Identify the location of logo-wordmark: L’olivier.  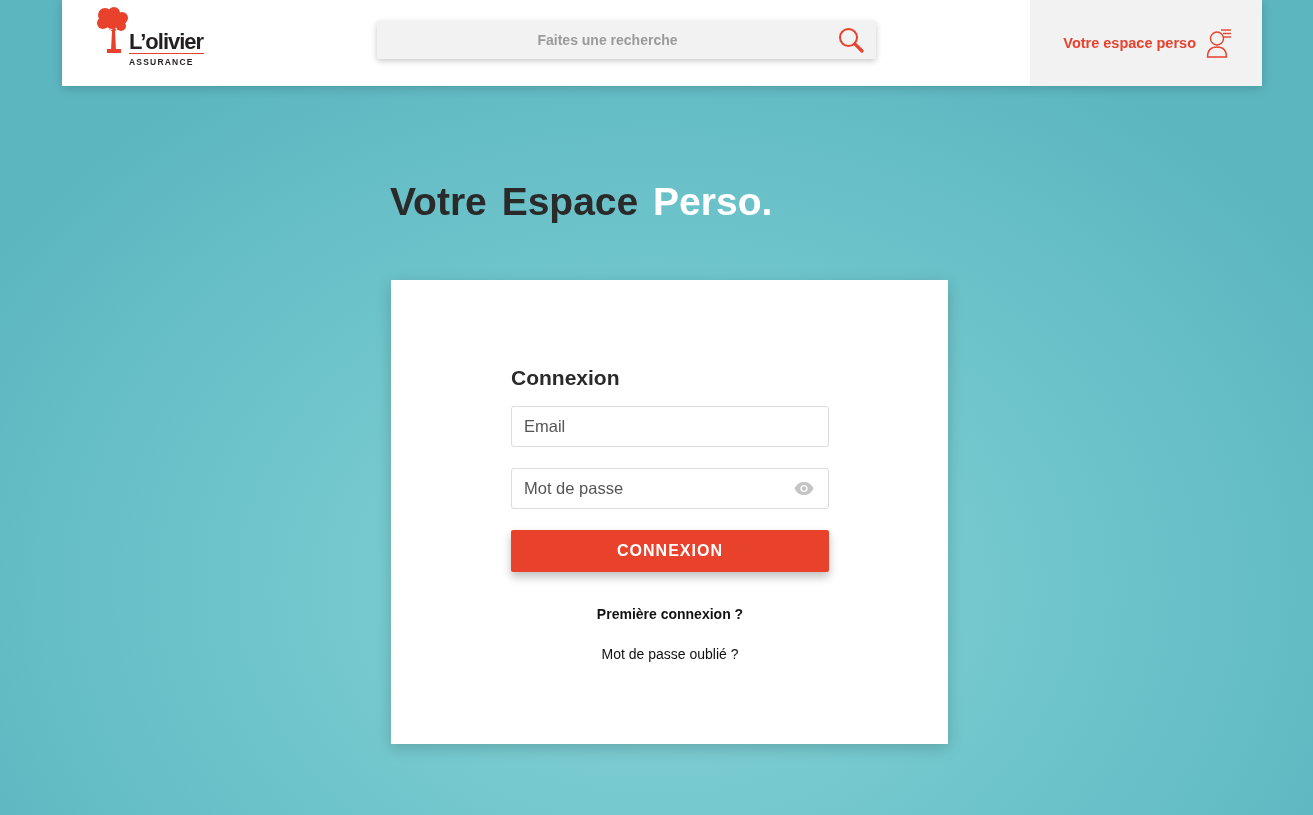
(167, 42).